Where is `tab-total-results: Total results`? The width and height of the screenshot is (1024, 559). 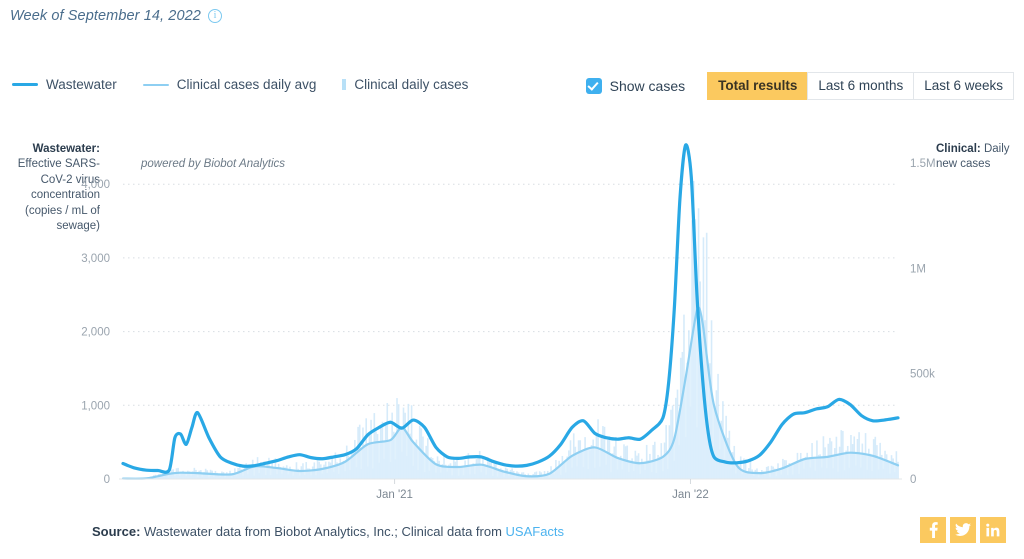
tab-total-results: Total results is located at coordinates (757, 86).